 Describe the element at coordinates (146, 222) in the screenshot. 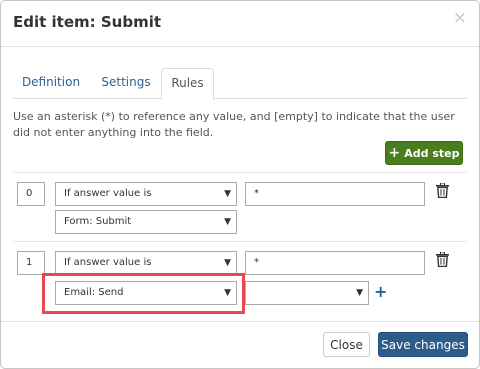

I see `target-select: Form: Submit` at that location.